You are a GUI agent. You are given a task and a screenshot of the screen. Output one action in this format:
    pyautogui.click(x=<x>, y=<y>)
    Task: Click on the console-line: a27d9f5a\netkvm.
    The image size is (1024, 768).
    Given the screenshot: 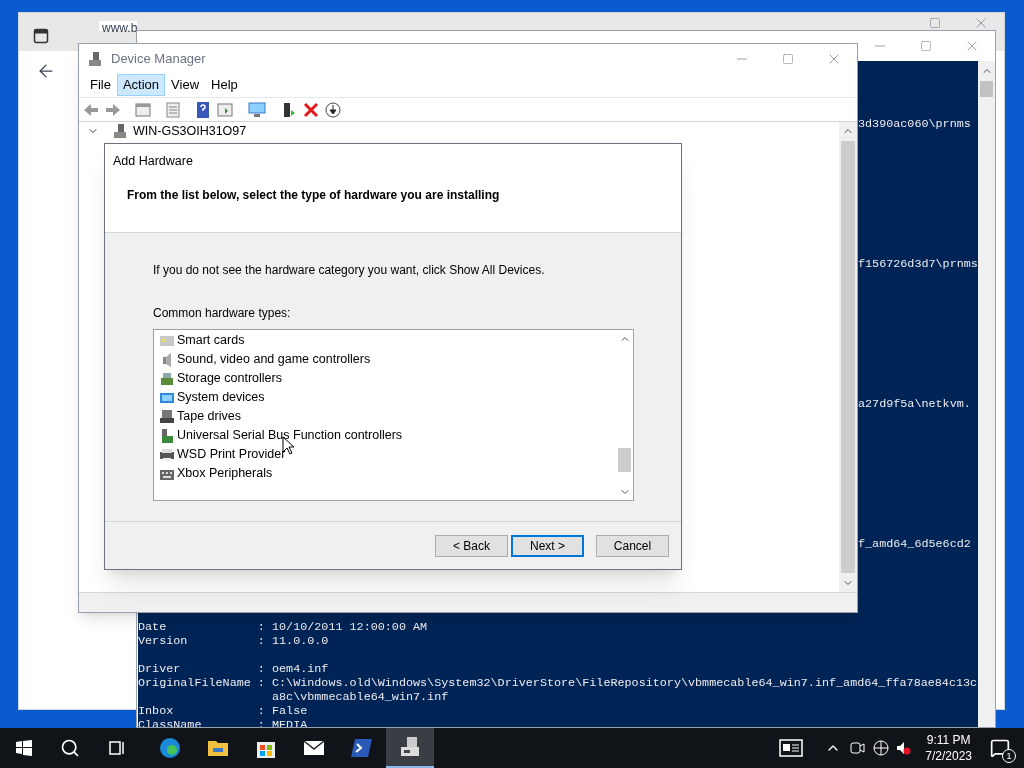 What is the action you would take?
    pyautogui.click(x=914, y=404)
    